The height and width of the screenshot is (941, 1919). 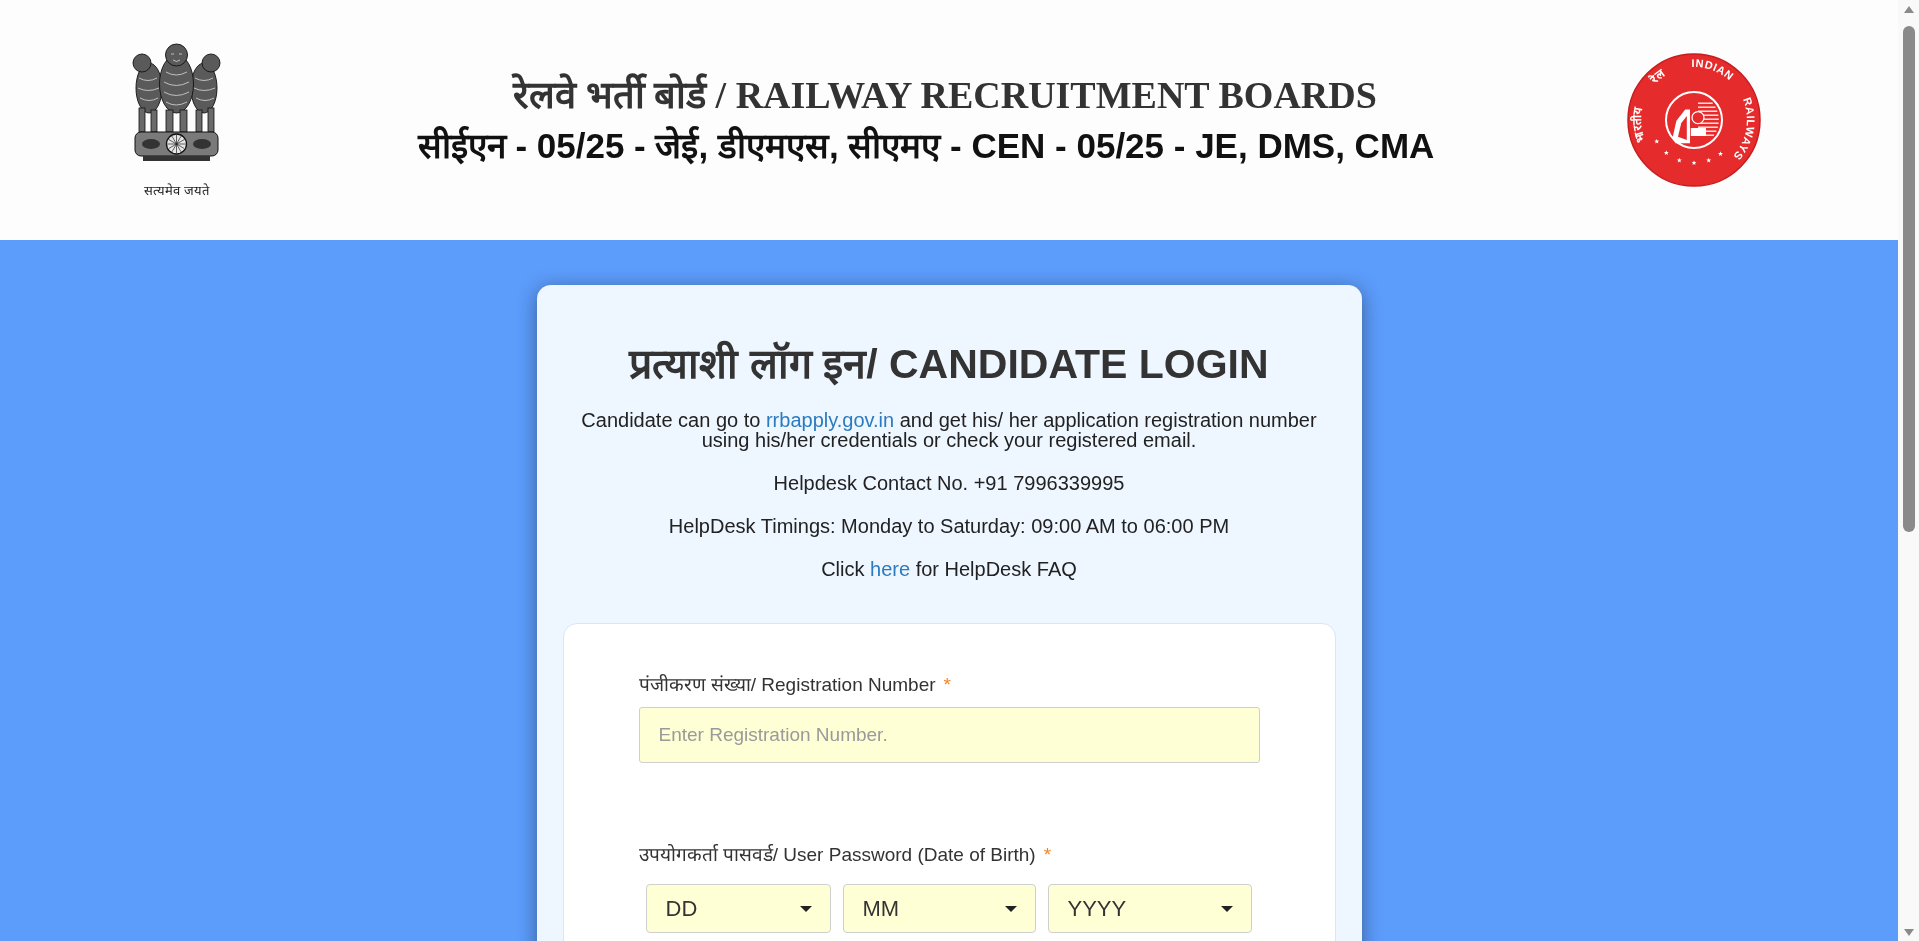 What do you see at coordinates (1908, 9) in the screenshot?
I see `scroll-up-icon` at bounding box center [1908, 9].